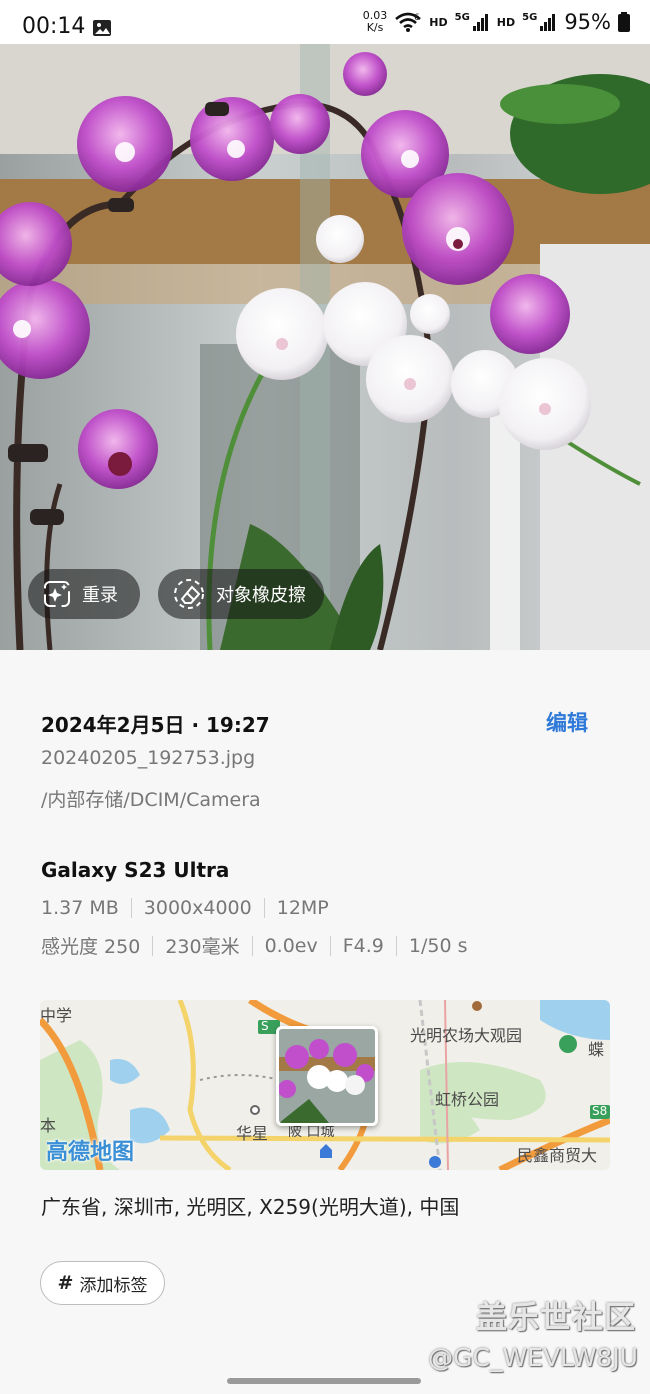 The image size is (650, 1394). Describe the element at coordinates (596, 1049) in the screenshot. I see `map-label: 蝶` at that location.